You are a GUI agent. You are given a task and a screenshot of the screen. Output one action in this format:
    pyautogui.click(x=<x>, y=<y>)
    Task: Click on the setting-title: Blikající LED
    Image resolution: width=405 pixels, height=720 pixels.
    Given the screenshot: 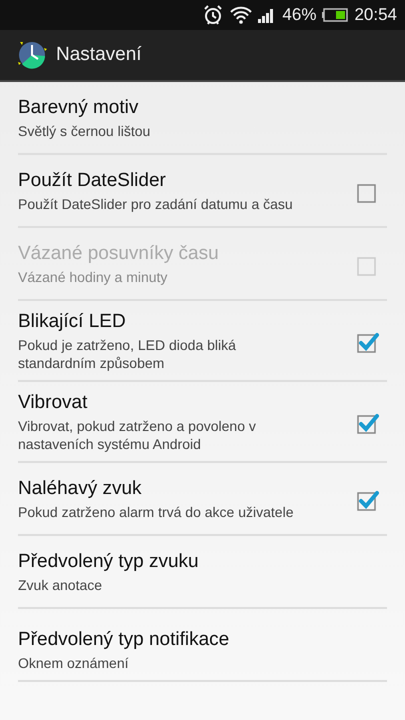 What is the action you would take?
    pyautogui.click(x=186, y=322)
    